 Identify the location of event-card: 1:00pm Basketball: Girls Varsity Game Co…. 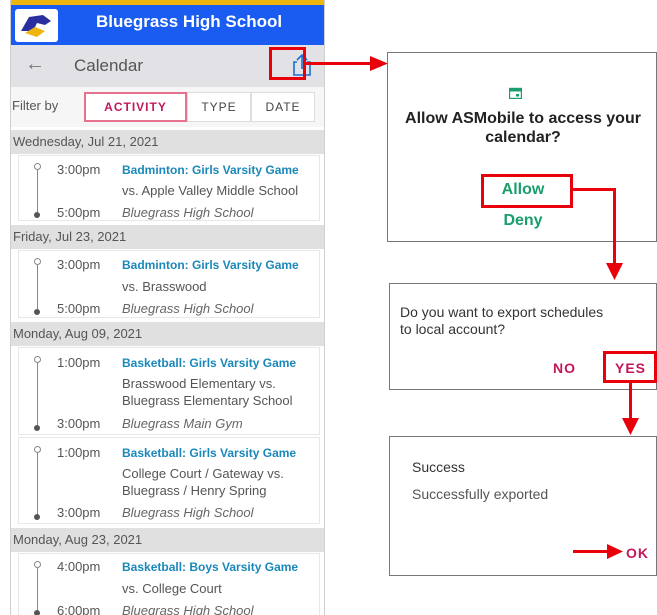
(169, 480).